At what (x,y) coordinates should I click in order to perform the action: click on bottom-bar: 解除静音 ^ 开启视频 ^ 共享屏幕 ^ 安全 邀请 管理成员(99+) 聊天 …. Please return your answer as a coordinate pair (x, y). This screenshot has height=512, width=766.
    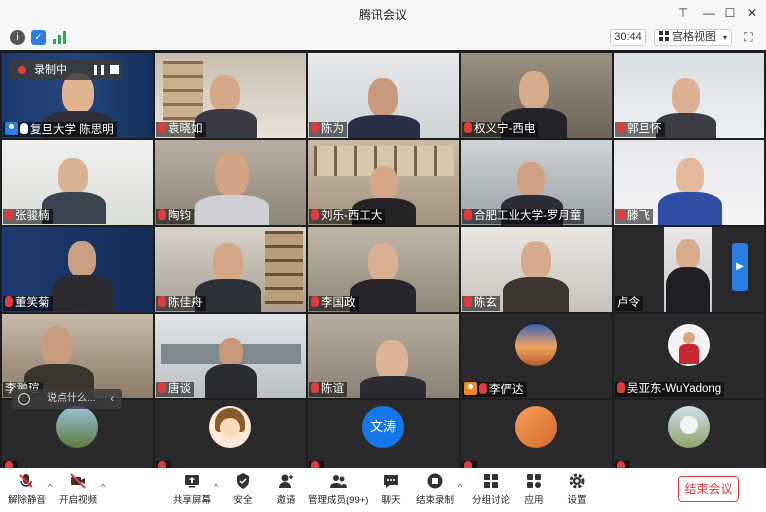
    Looking at the image, I should click on (383, 490).